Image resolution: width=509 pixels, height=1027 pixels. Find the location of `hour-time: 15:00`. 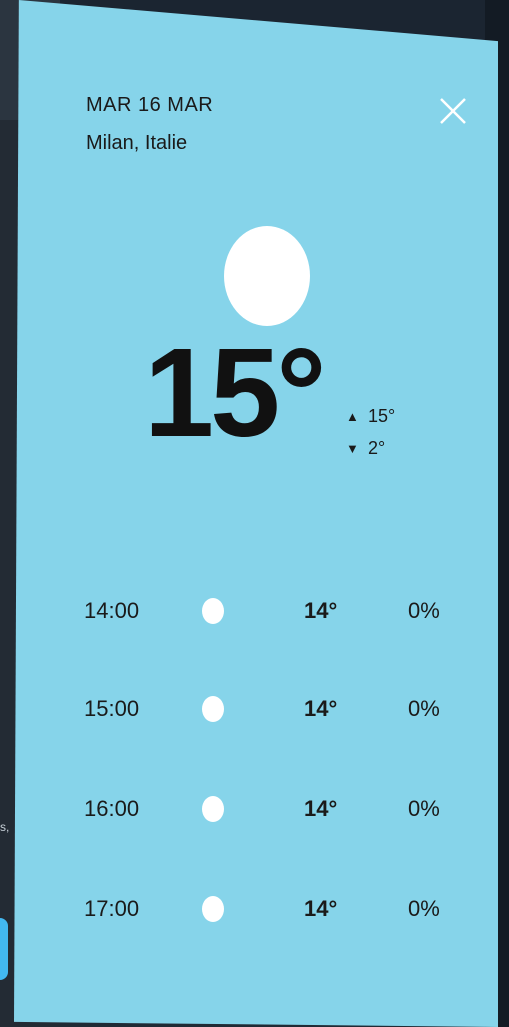

hour-time: 15:00 is located at coordinates (112, 708).